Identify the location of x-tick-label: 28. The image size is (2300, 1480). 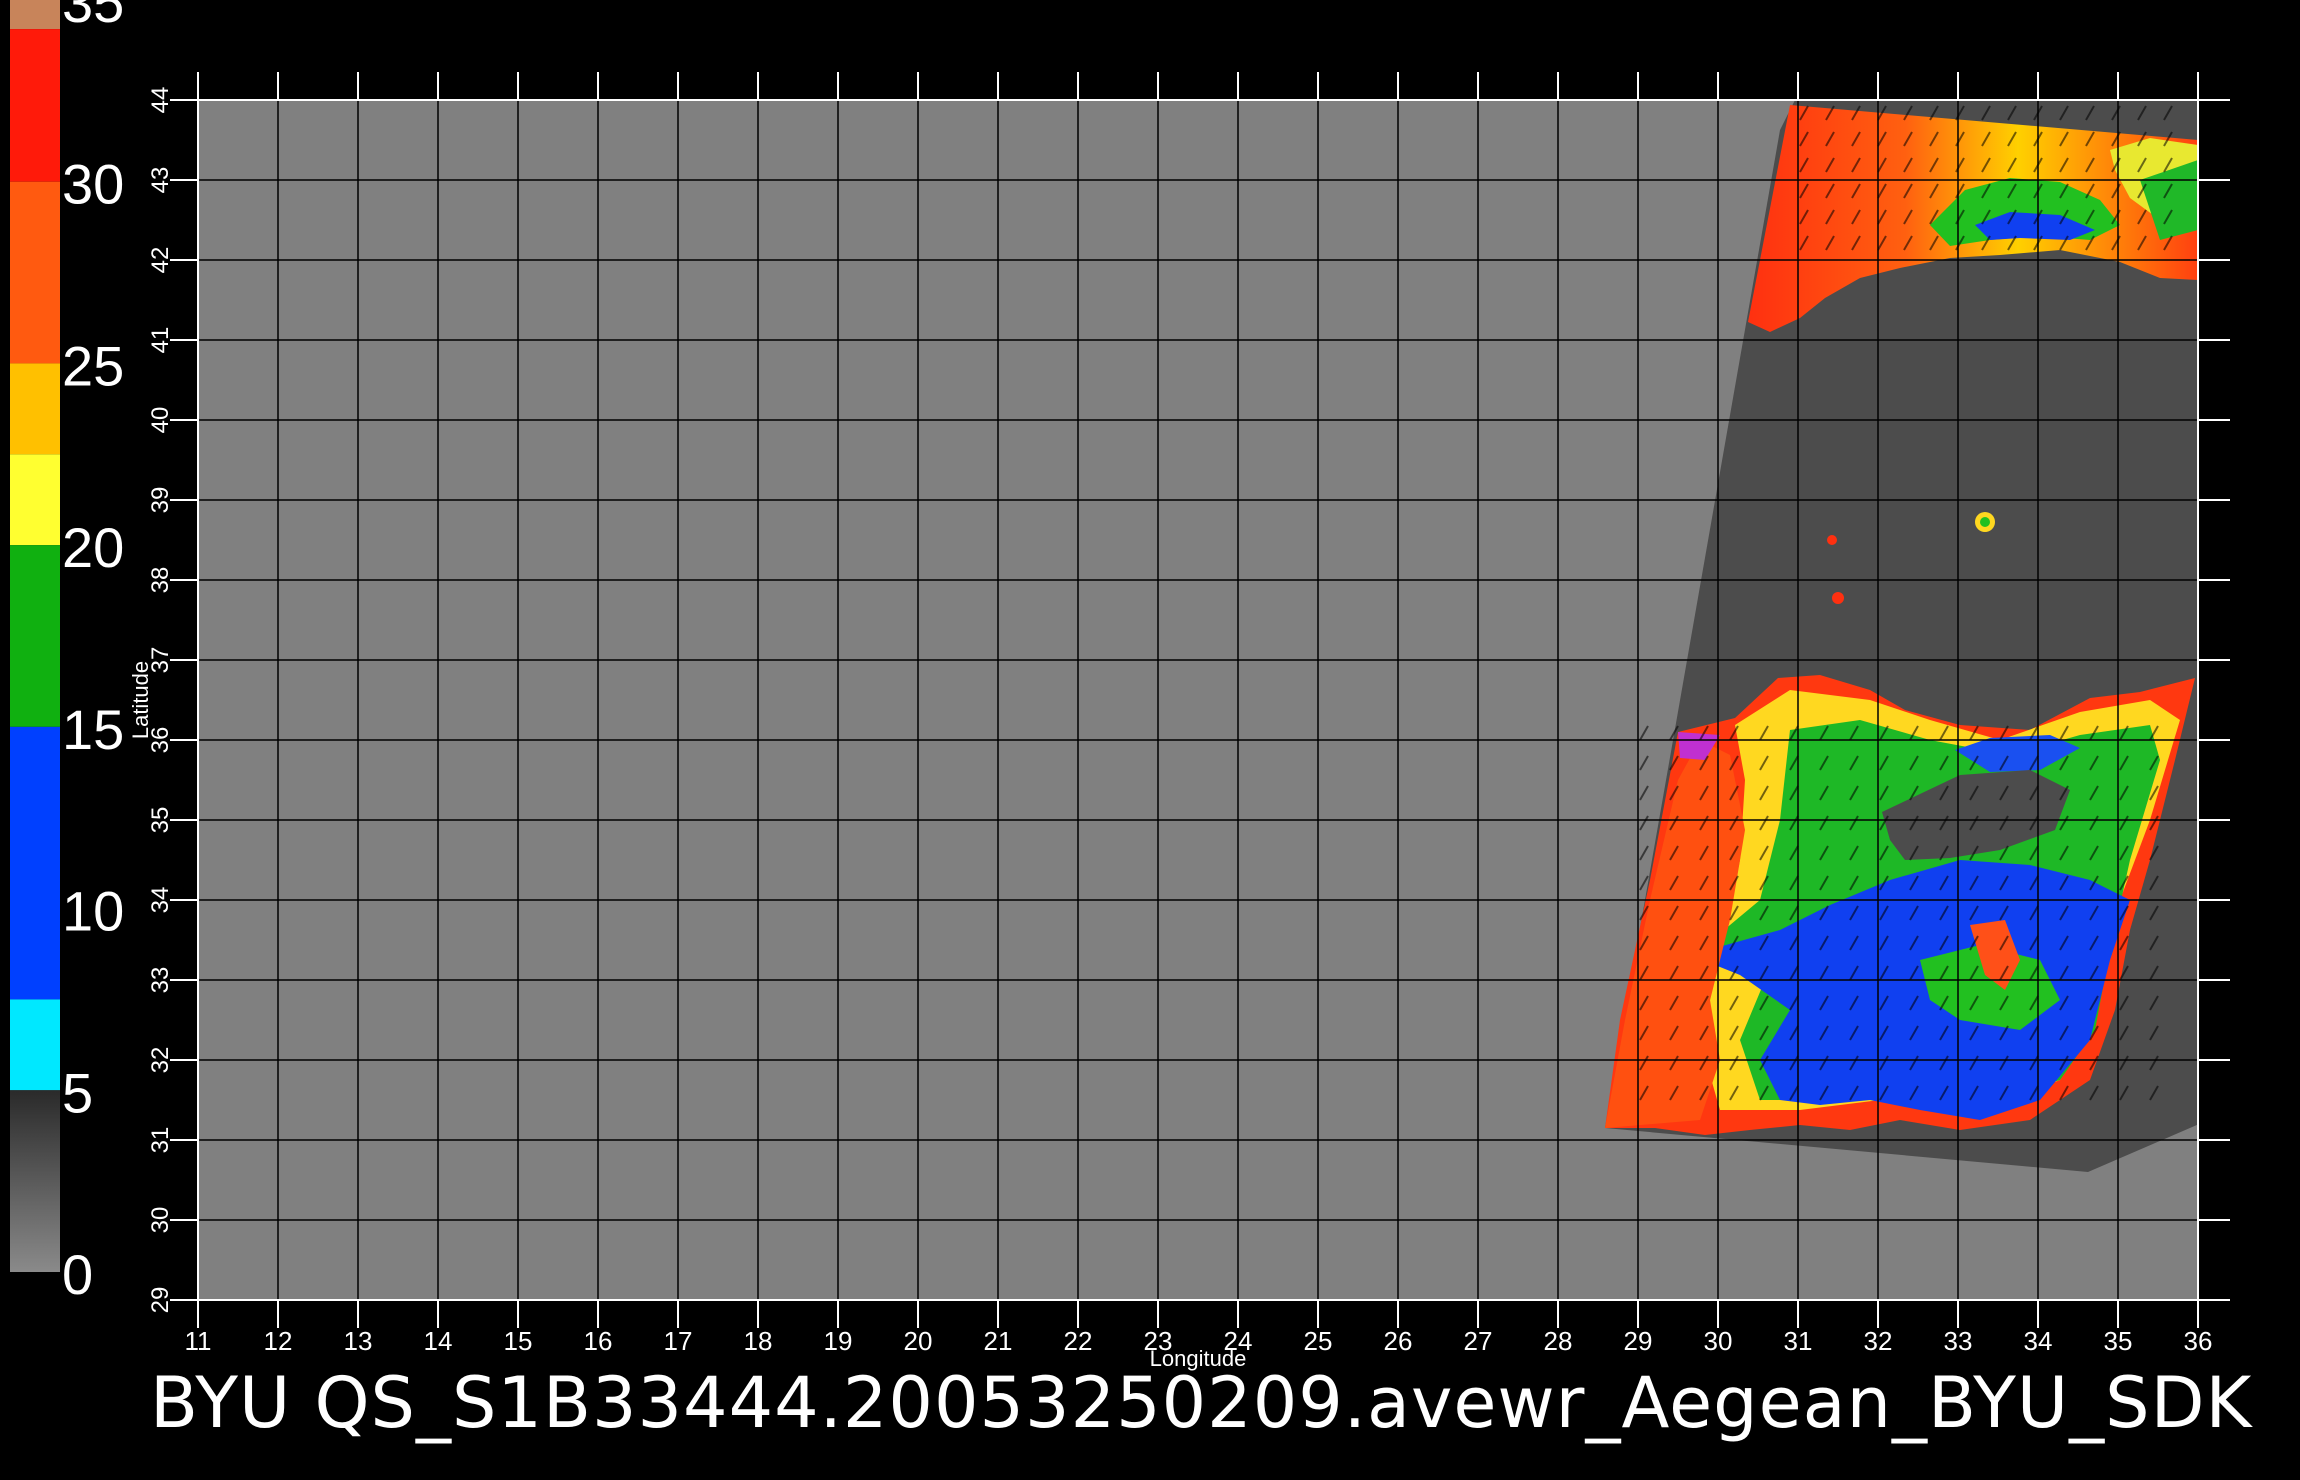
(1558, 1341).